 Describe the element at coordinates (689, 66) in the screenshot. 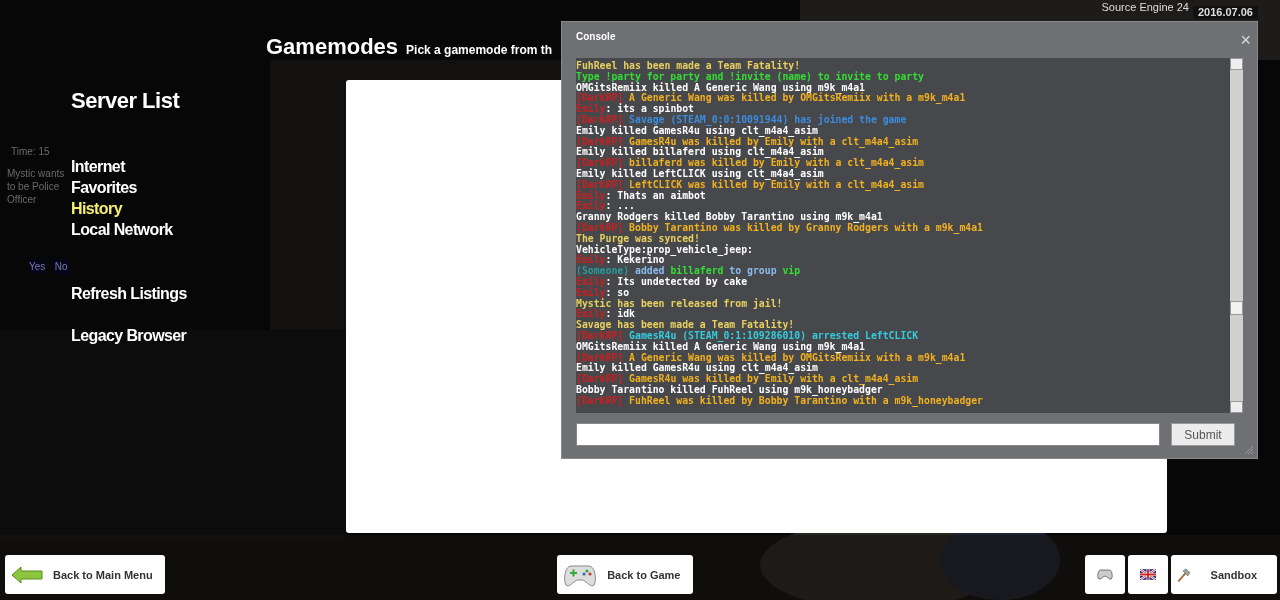

I see `log-line: FuhReel has been made a Team Fatality!` at that location.